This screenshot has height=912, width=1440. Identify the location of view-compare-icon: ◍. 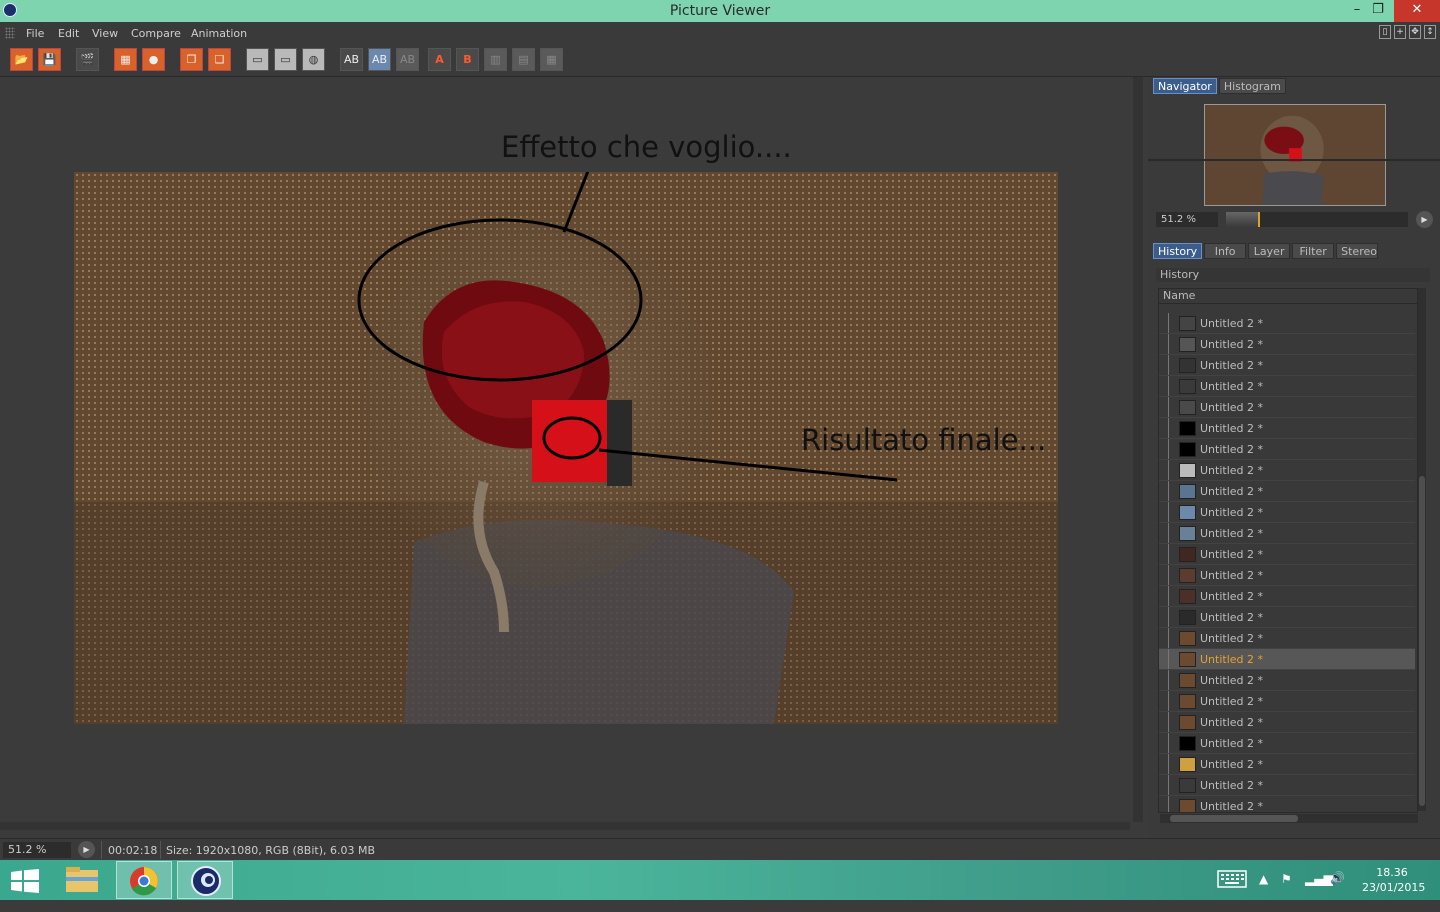
(313, 59).